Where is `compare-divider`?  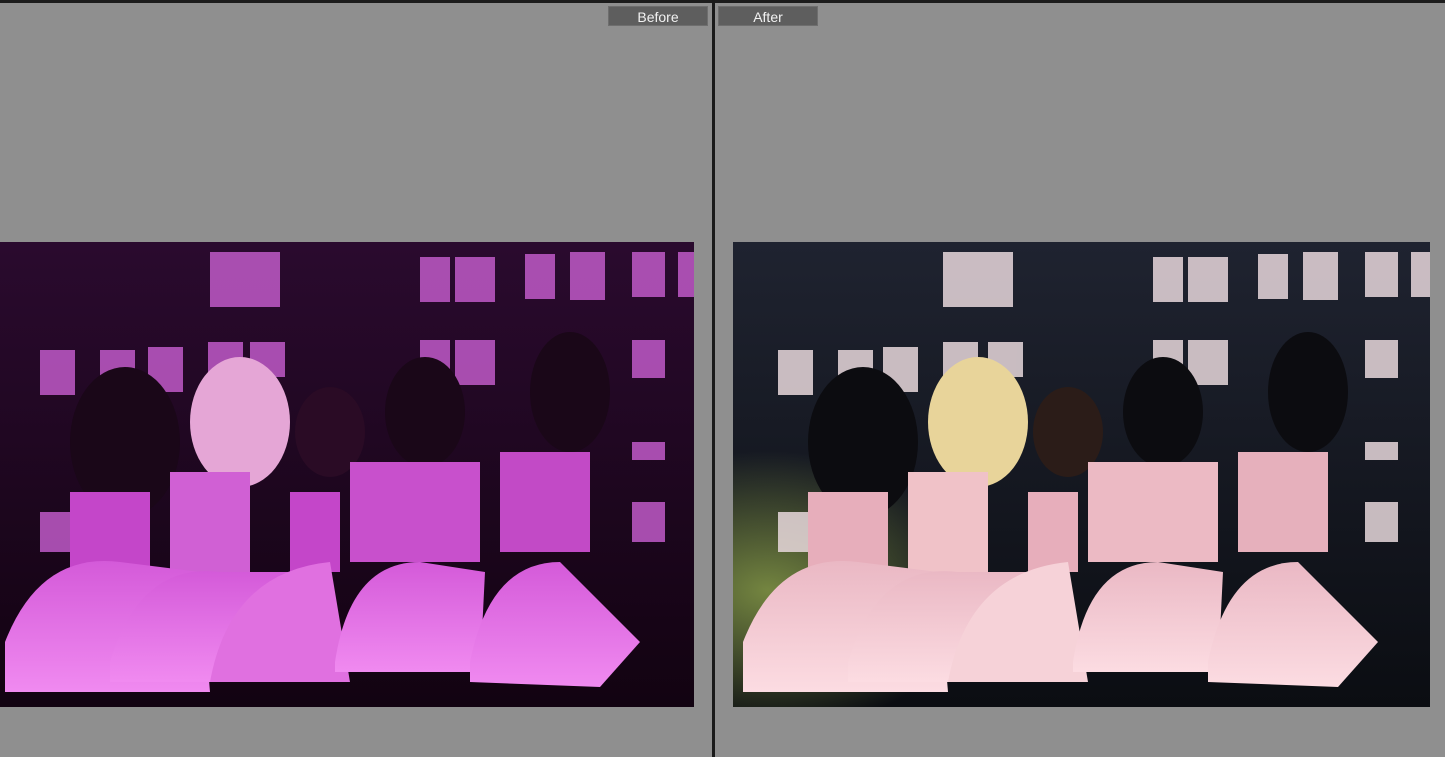
compare-divider is located at coordinates (713, 378).